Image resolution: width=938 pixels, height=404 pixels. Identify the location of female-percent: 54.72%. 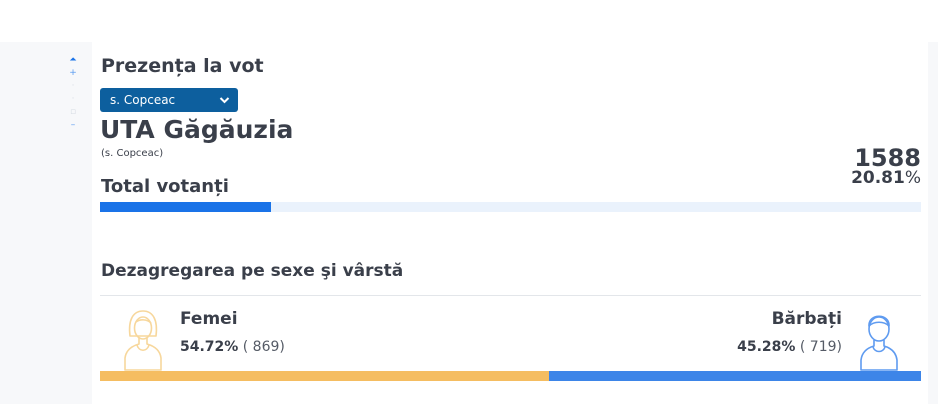
(209, 347).